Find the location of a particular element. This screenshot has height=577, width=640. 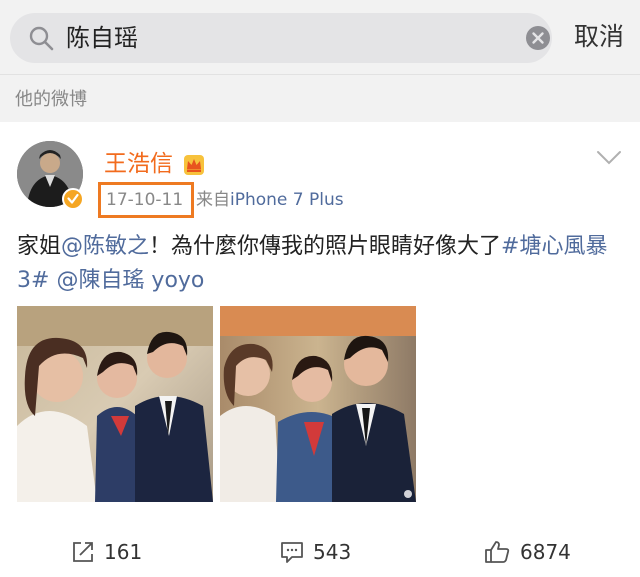

repost-icon is located at coordinates (83, 552).